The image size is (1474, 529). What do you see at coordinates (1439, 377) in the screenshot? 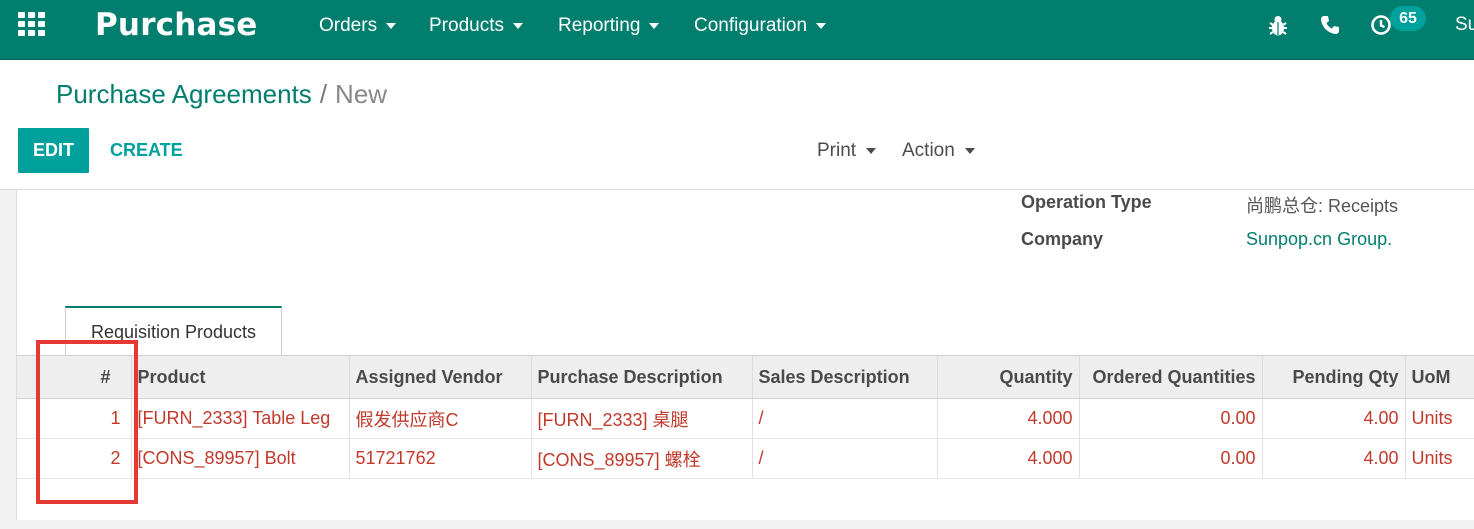
I see `column-header-uom: UoM` at bounding box center [1439, 377].